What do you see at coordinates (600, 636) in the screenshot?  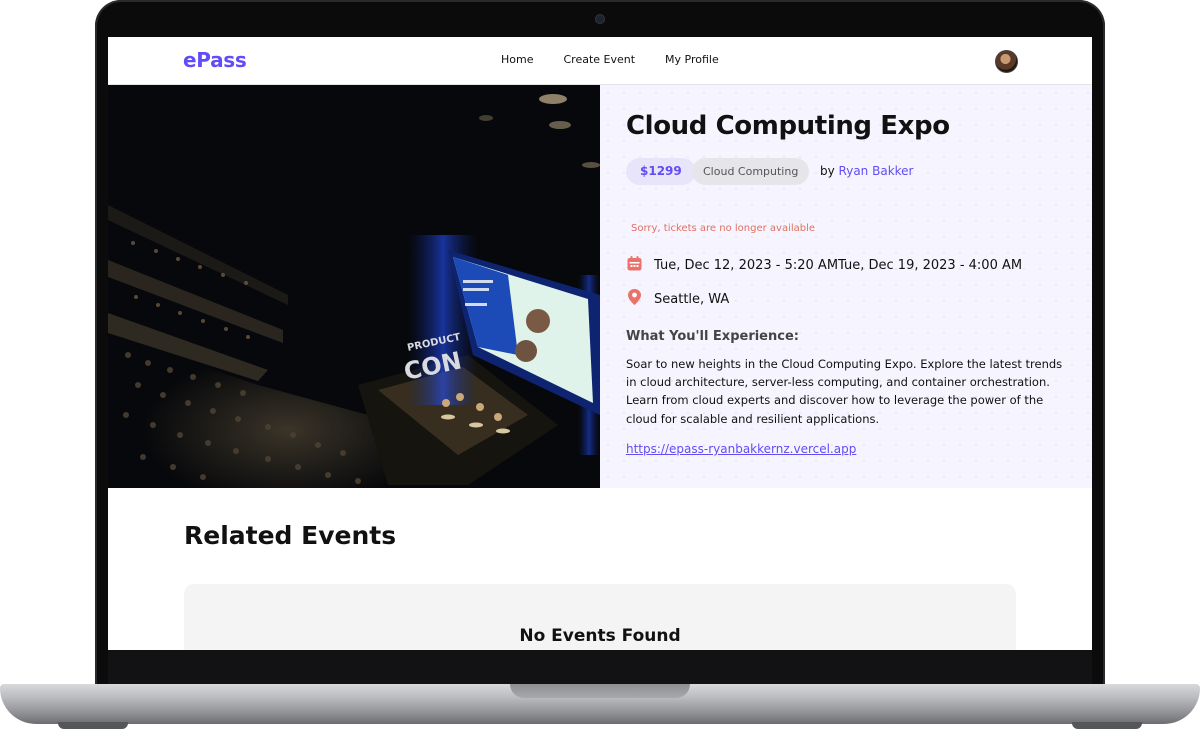 I see `no-events-message: No Events Found` at bounding box center [600, 636].